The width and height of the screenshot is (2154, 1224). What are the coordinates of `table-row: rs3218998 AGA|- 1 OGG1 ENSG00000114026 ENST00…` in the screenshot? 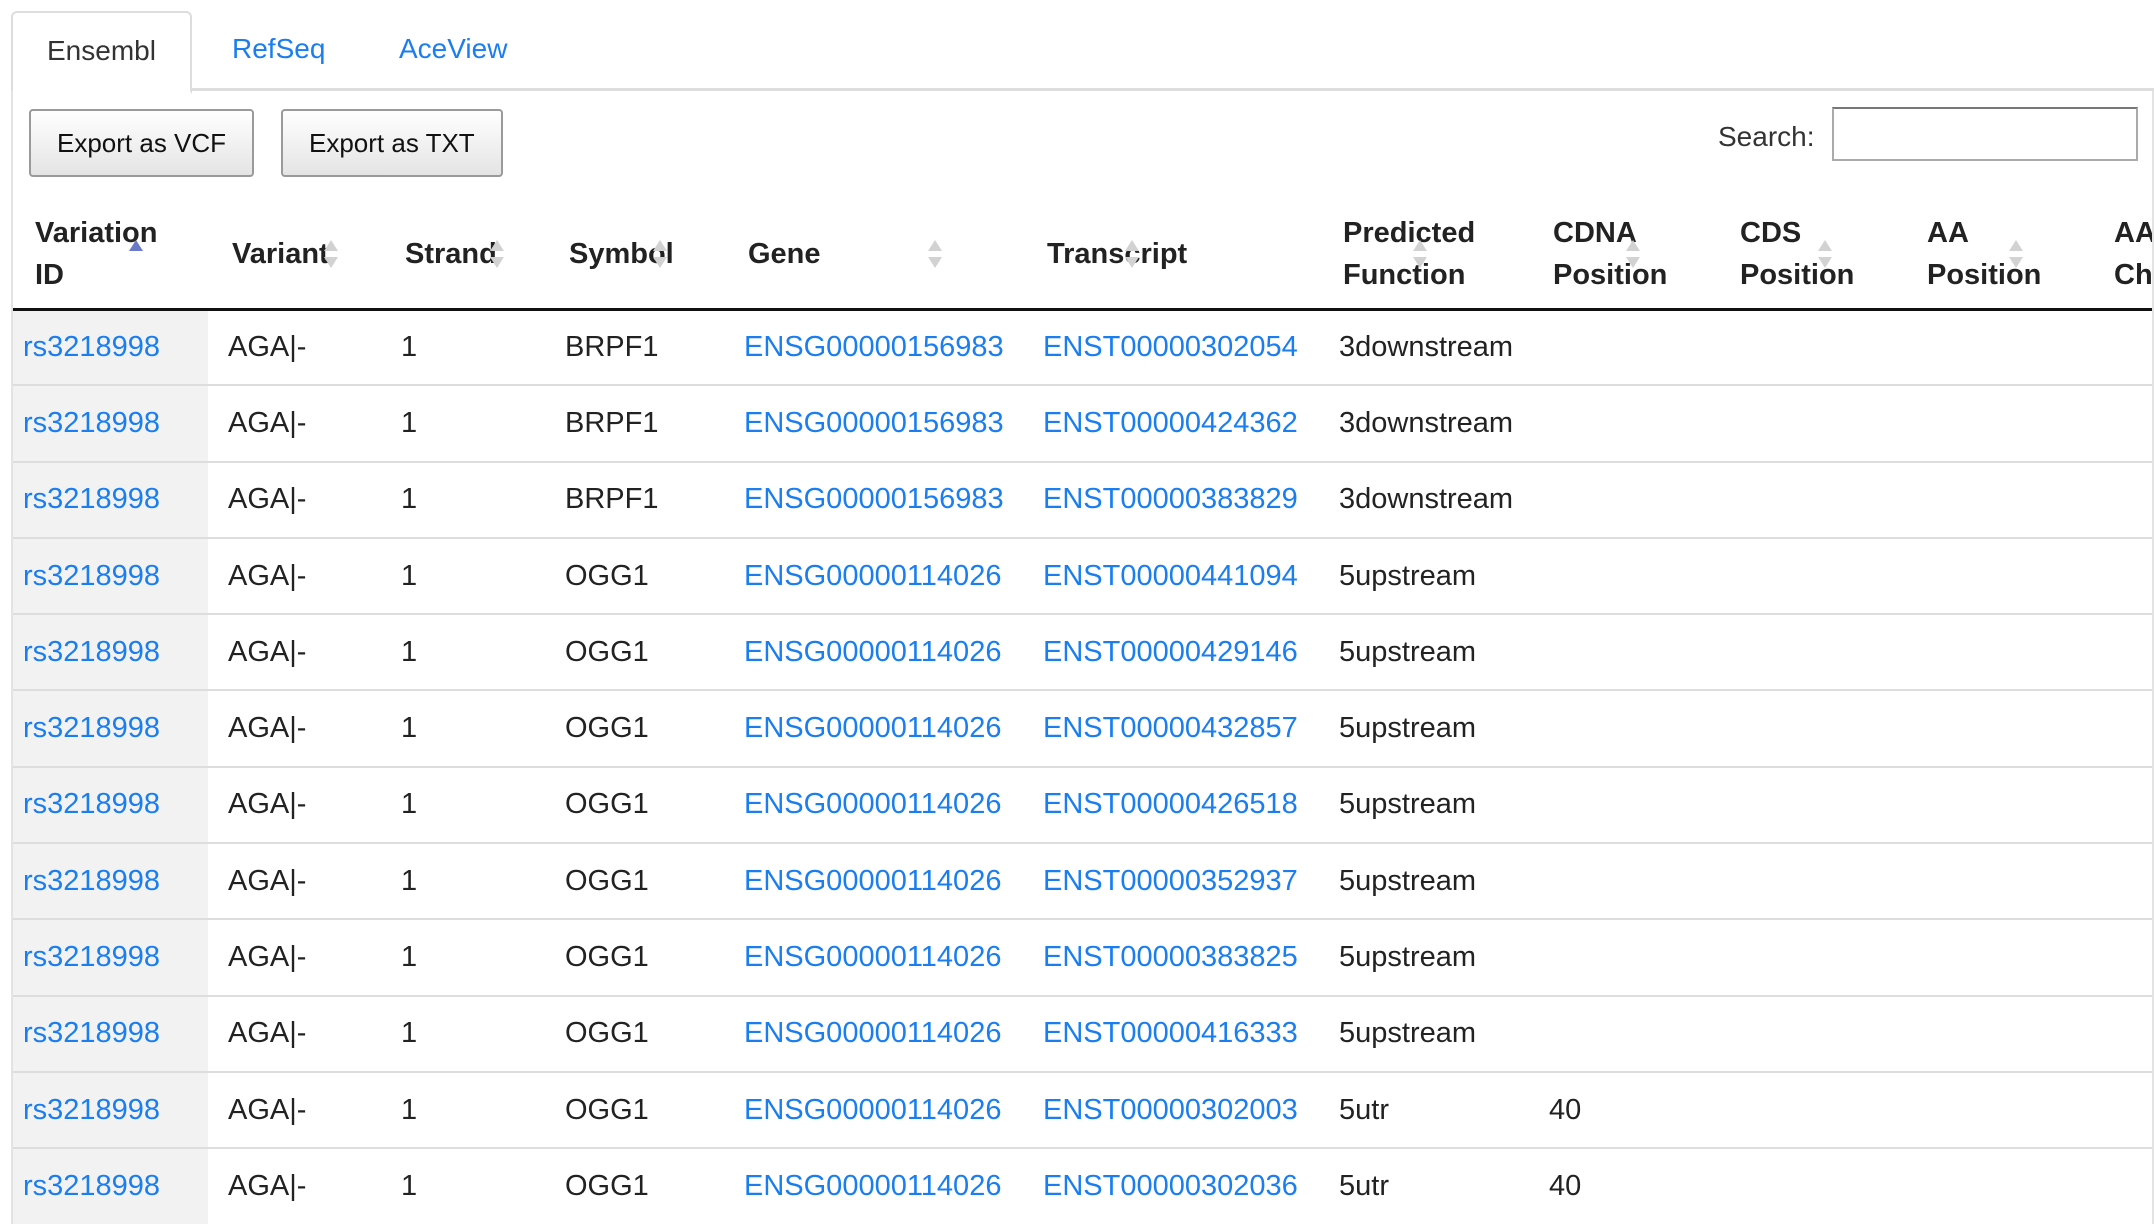 It's located at (1082, 1185).